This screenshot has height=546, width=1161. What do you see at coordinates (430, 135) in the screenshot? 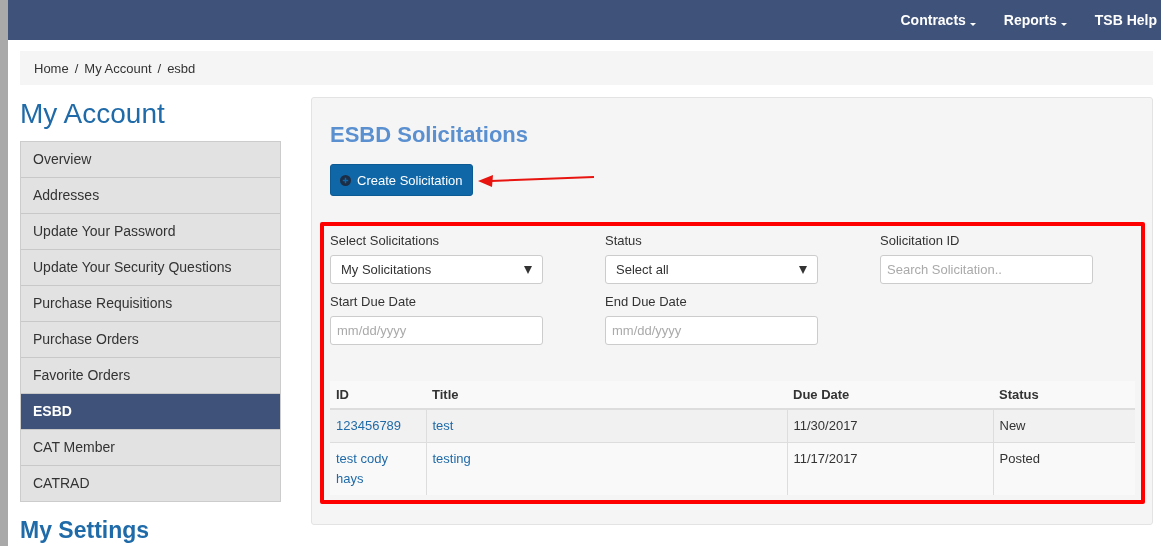
I see `panel-title: ESBD Solicitations` at bounding box center [430, 135].